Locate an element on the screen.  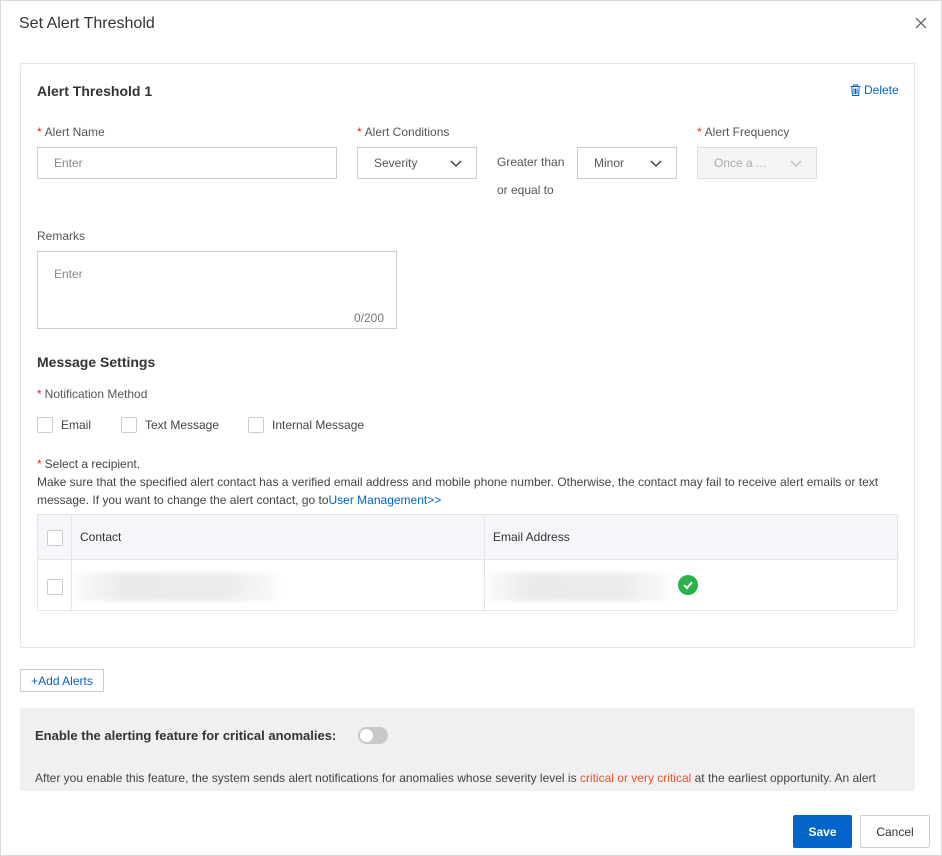
alert-frequency-label: * Alert Frequency is located at coordinates (743, 132).